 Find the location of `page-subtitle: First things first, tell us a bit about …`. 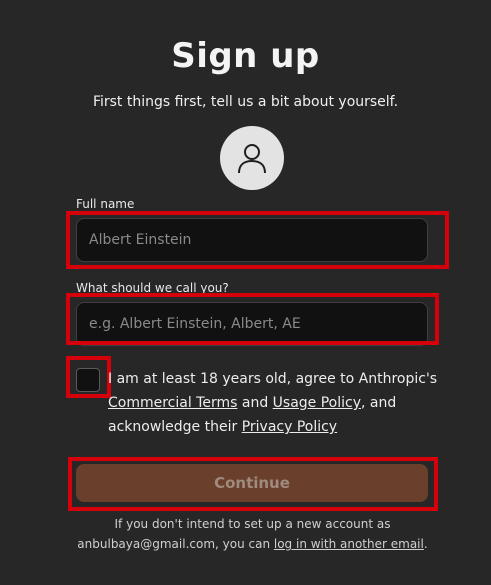

page-subtitle: First things first, tell us a bit about … is located at coordinates (245, 102).